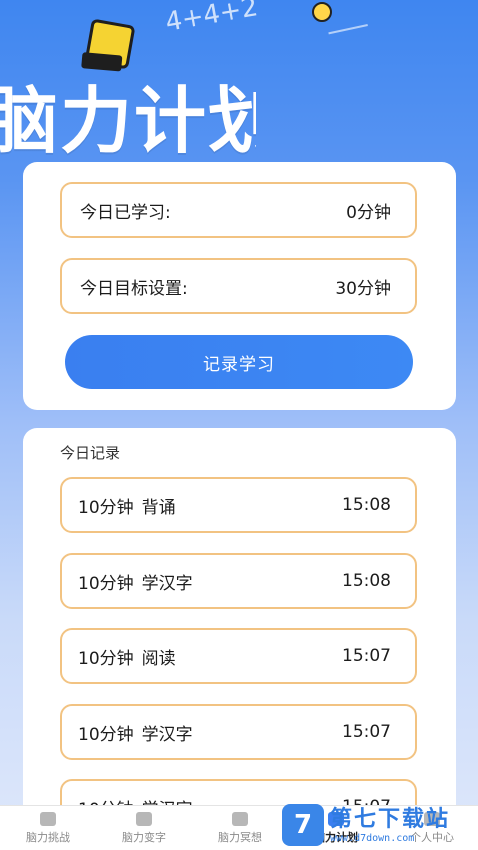  I want to click on studied-today-row: 今日已学习: 0分钟, so click(238, 210).